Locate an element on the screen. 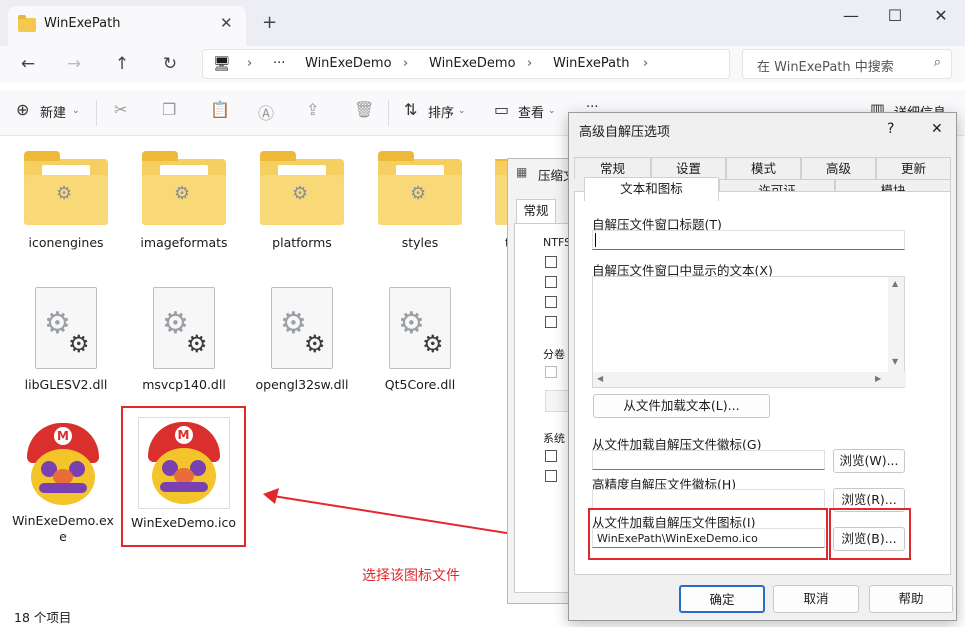 This screenshot has height=627, width=965. file-item: ⚙ platforms is located at coordinates (302, 200).